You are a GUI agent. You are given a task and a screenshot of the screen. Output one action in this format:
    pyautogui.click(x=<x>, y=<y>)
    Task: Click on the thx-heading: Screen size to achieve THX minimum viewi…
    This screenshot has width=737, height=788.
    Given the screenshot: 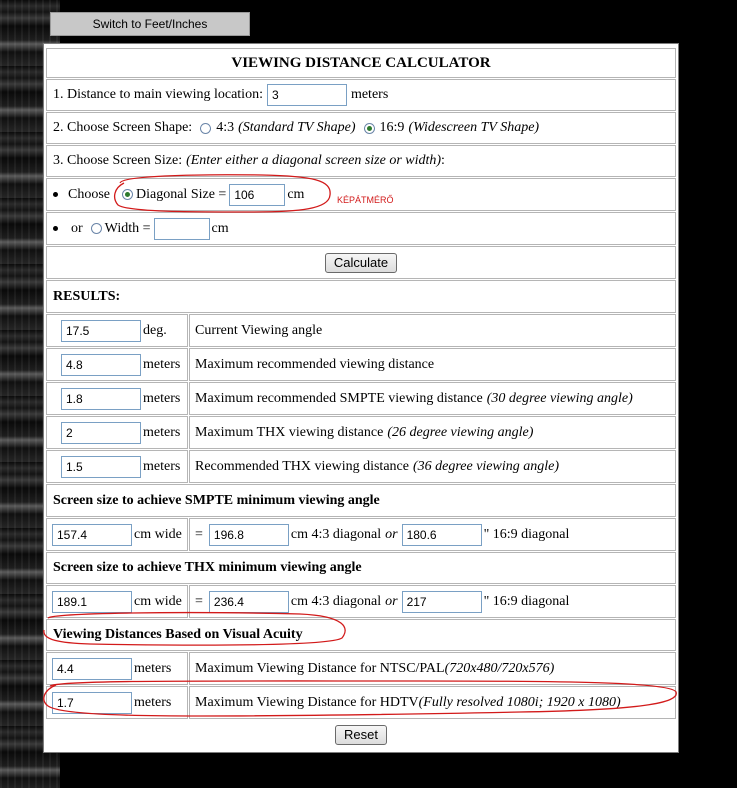 What is the action you would take?
    pyautogui.click(x=207, y=567)
    